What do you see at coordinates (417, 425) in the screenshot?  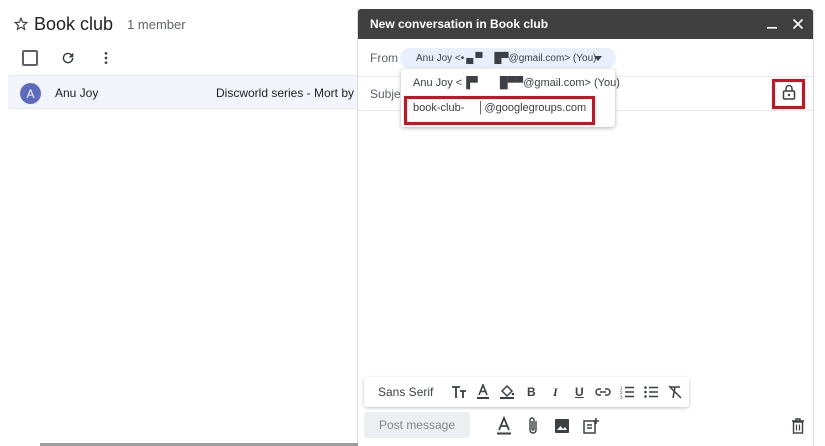 I see `post-message-button: Post message` at bounding box center [417, 425].